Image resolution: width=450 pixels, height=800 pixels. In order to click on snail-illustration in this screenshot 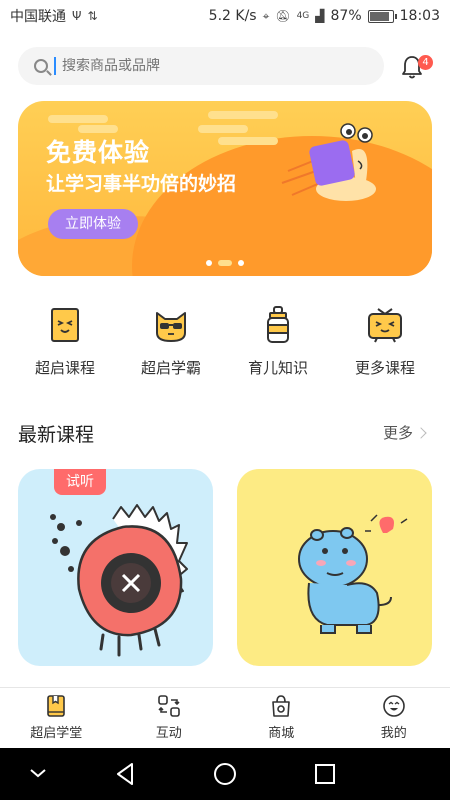, I will do `click(328, 162)`.